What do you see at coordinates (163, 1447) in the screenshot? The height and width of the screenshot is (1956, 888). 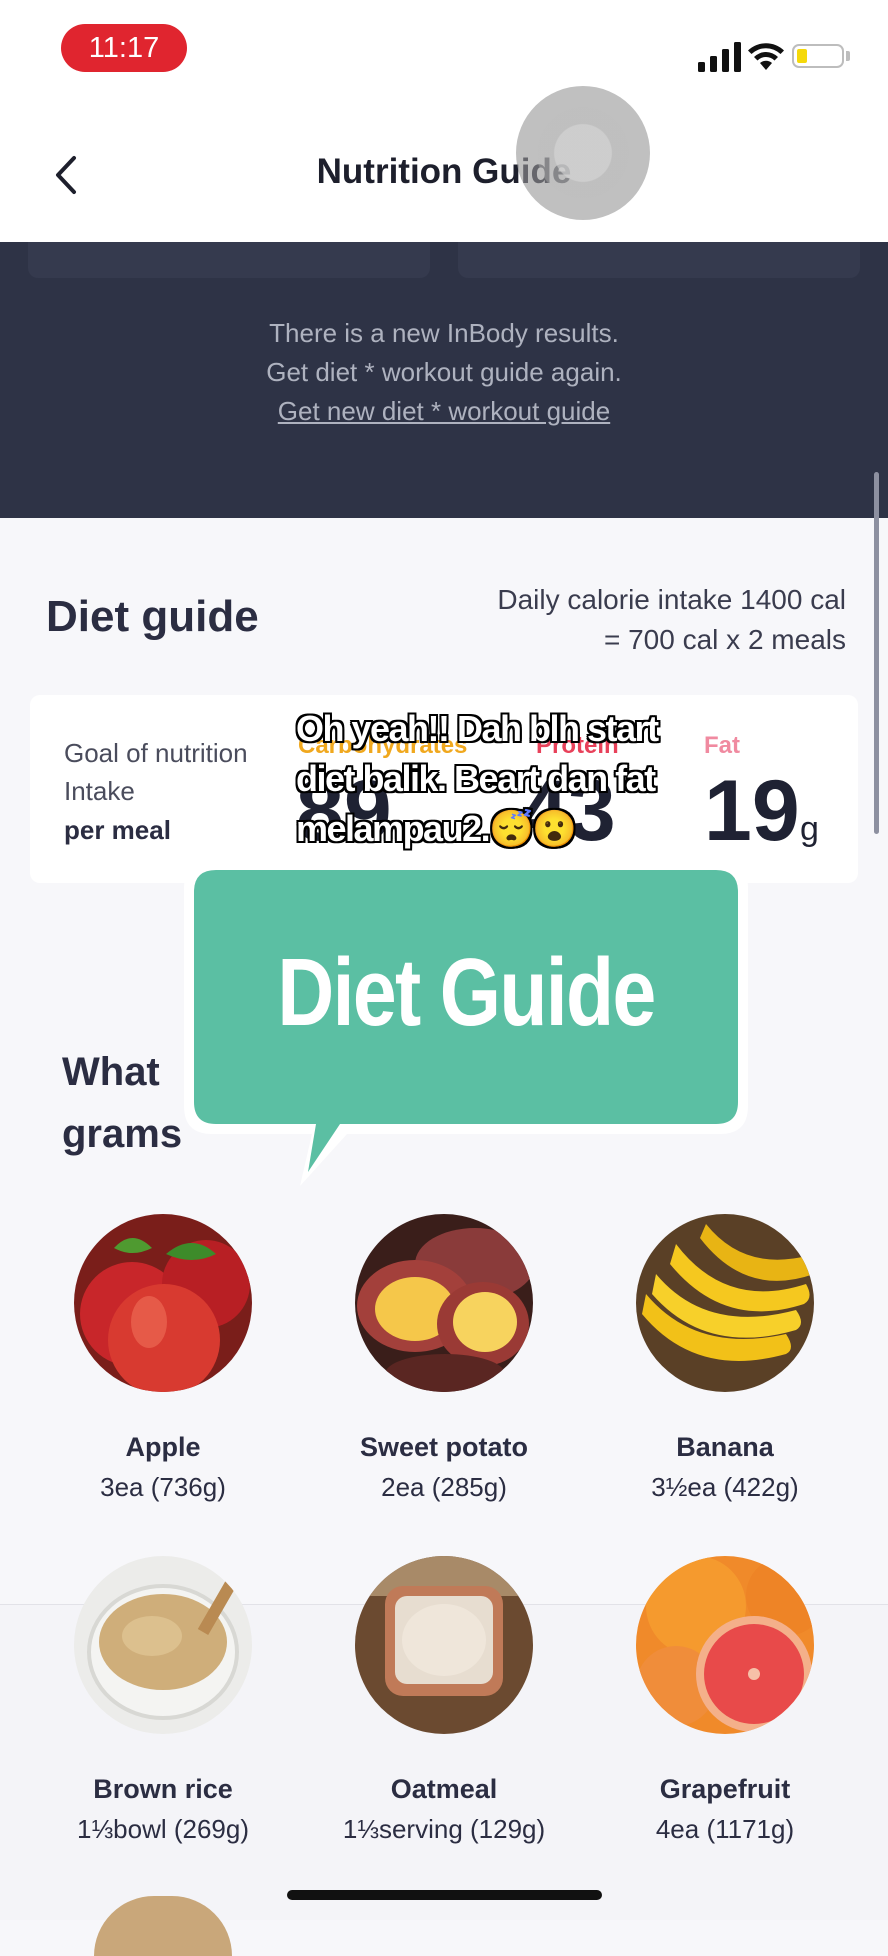 I see `food-name: Apple` at bounding box center [163, 1447].